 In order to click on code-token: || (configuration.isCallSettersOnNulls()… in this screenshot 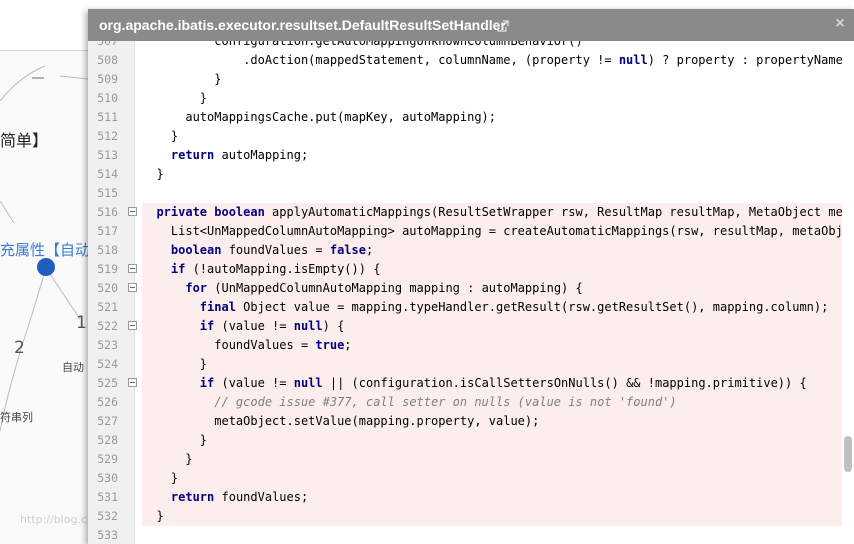, I will do `click(564, 383)`.